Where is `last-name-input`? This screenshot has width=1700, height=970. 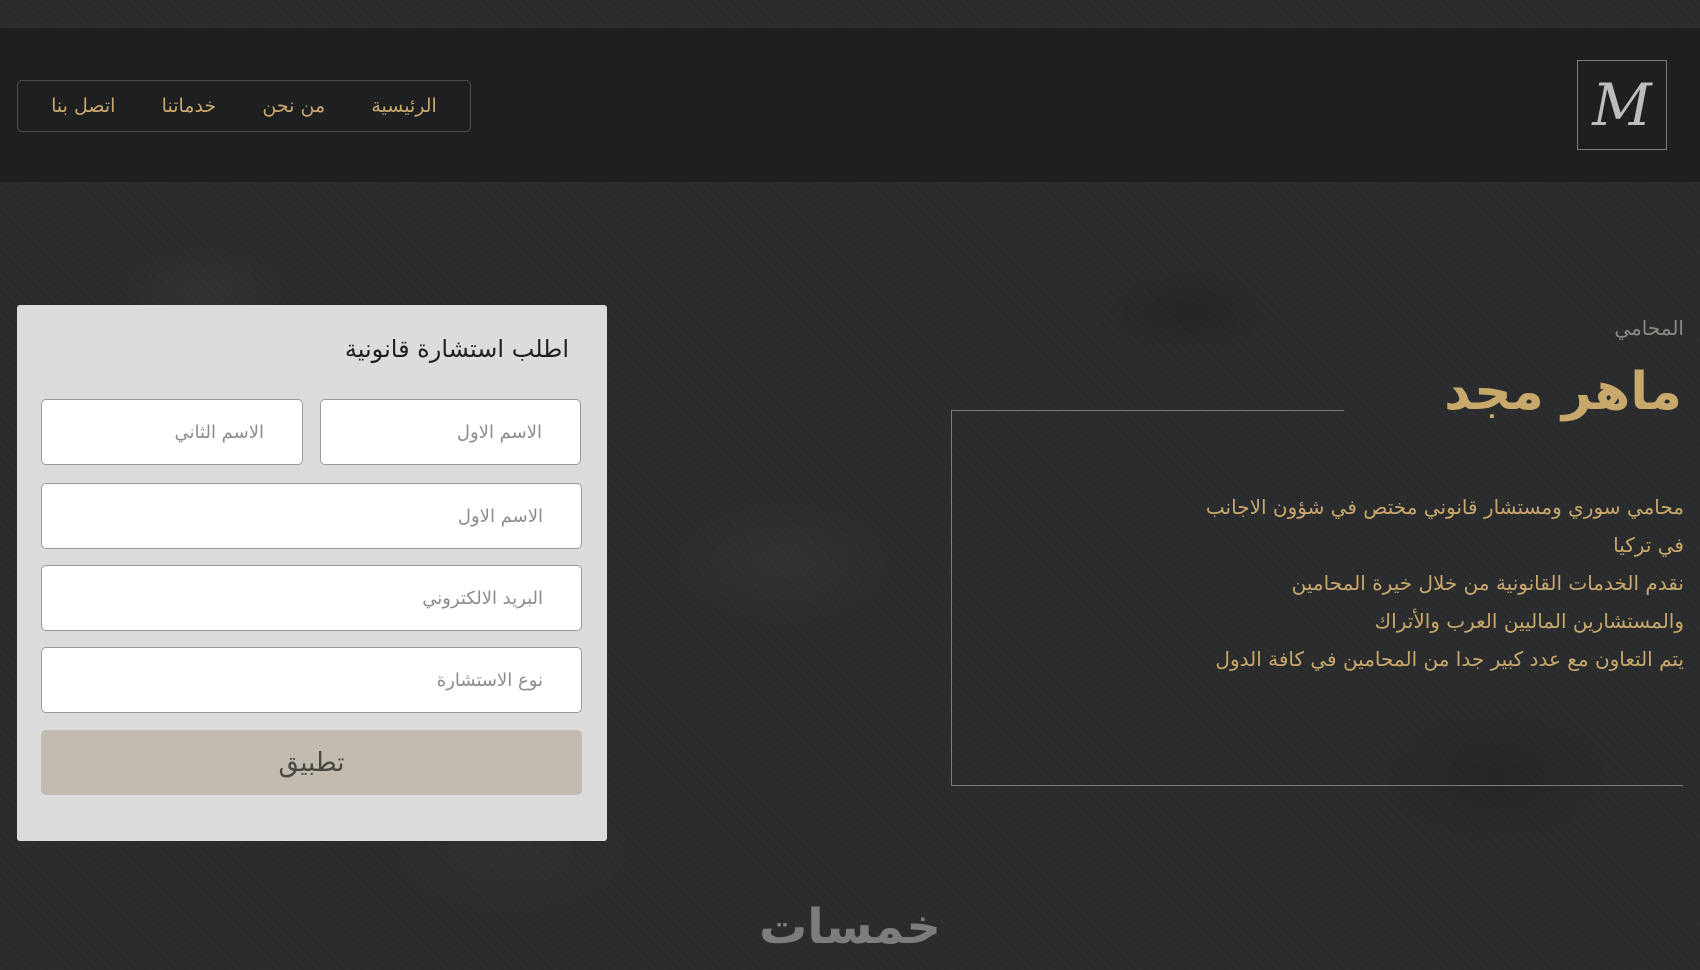 last-name-input is located at coordinates (172, 432).